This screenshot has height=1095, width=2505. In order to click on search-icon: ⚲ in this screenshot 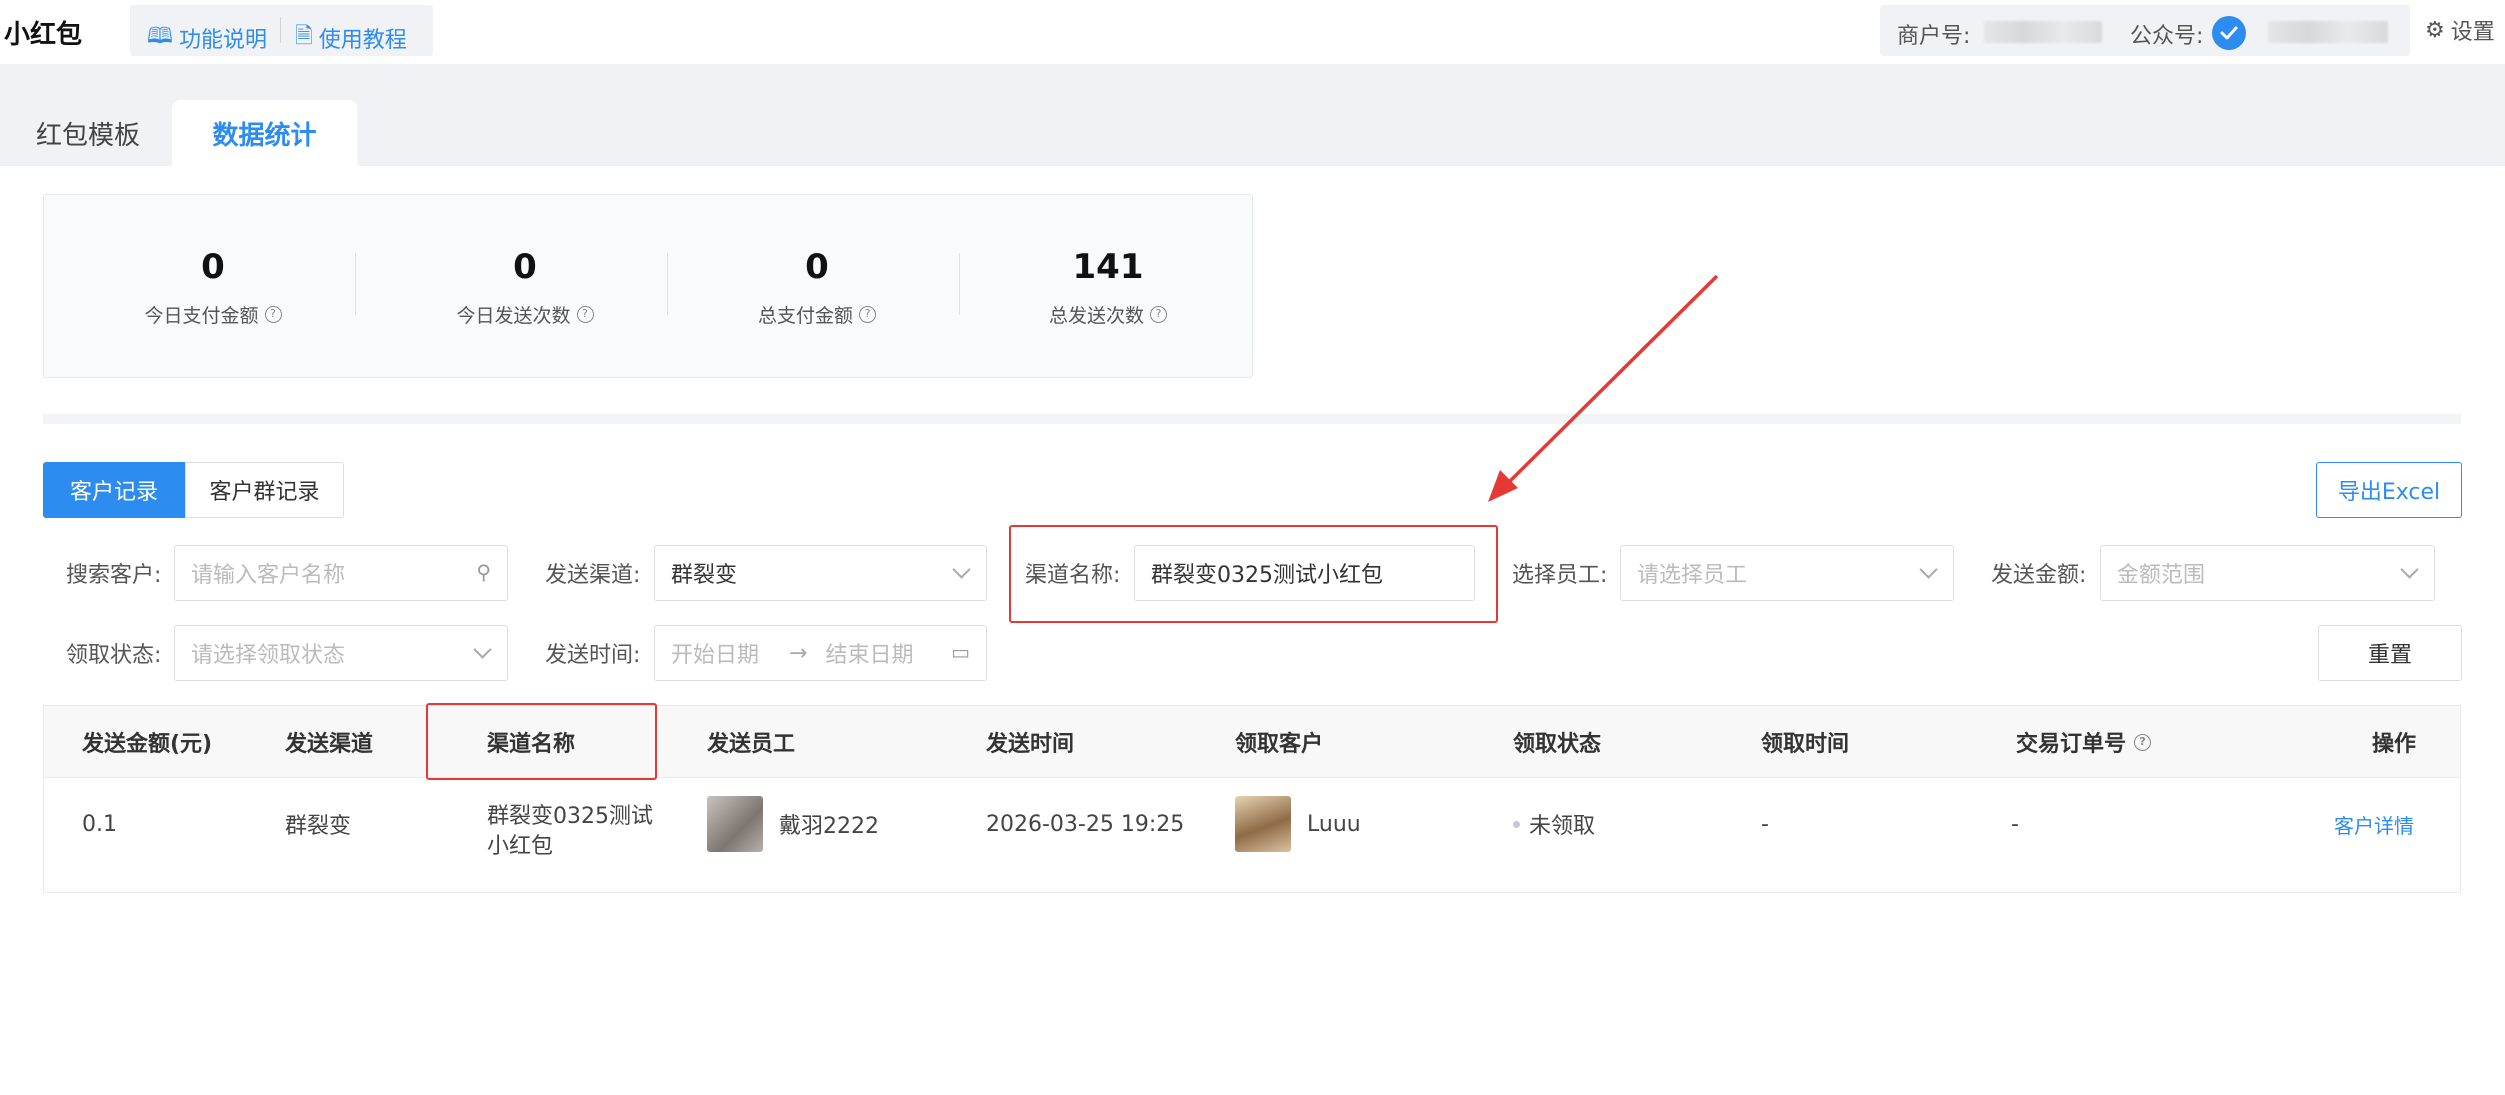, I will do `click(483, 572)`.